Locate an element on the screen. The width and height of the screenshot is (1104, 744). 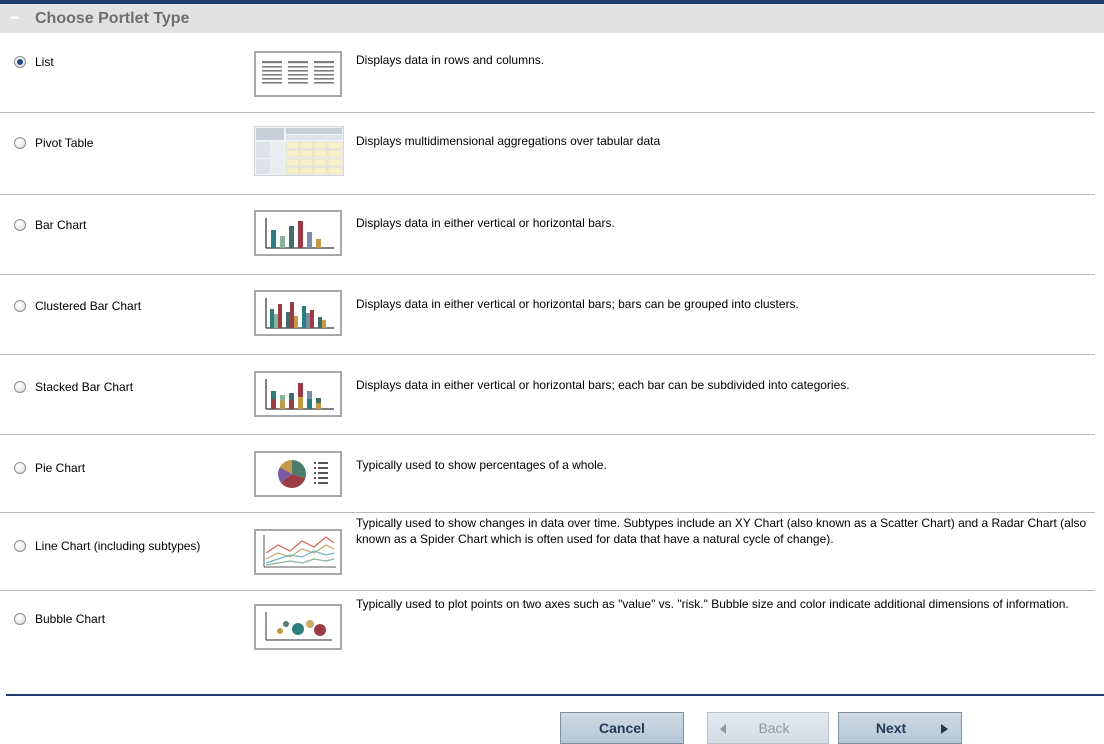
panel-title: Choose Portlet Type is located at coordinates (112, 18).